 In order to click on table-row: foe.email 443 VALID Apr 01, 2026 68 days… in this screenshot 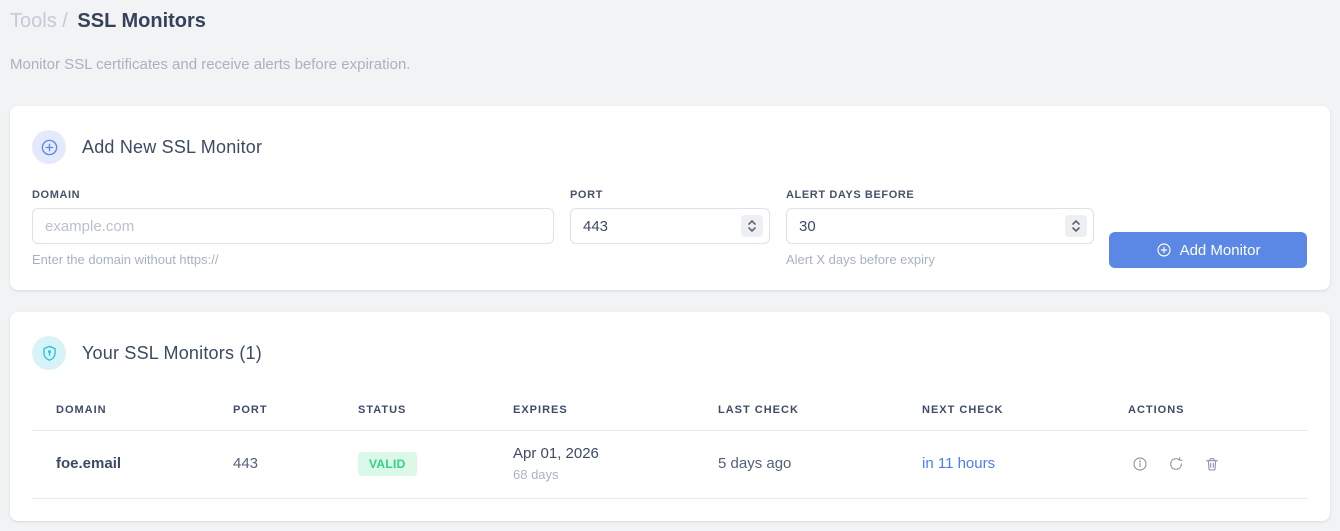, I will do `click(670, 464)`.